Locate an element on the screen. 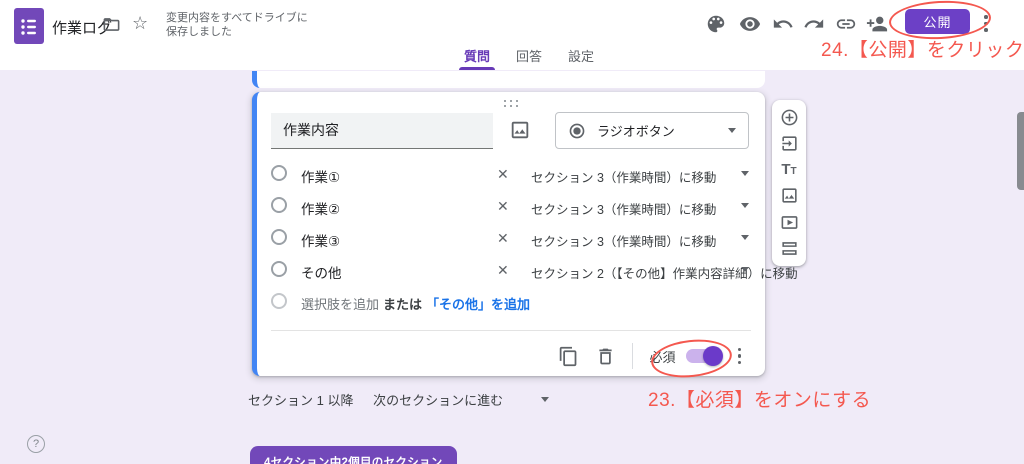  add-option-row: 選択肢を追加 または 「その他」を追加 is located at coordinates (511, 302).